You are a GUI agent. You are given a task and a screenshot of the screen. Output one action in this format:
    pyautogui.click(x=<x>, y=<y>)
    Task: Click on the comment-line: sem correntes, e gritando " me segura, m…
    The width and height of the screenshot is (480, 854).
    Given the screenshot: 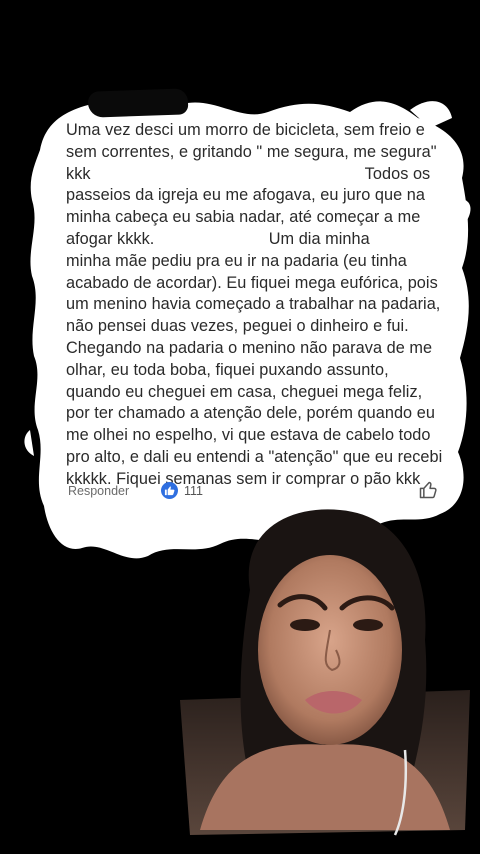 What is the action you would take?
    pyautogui.click(x=251, y=151)
    